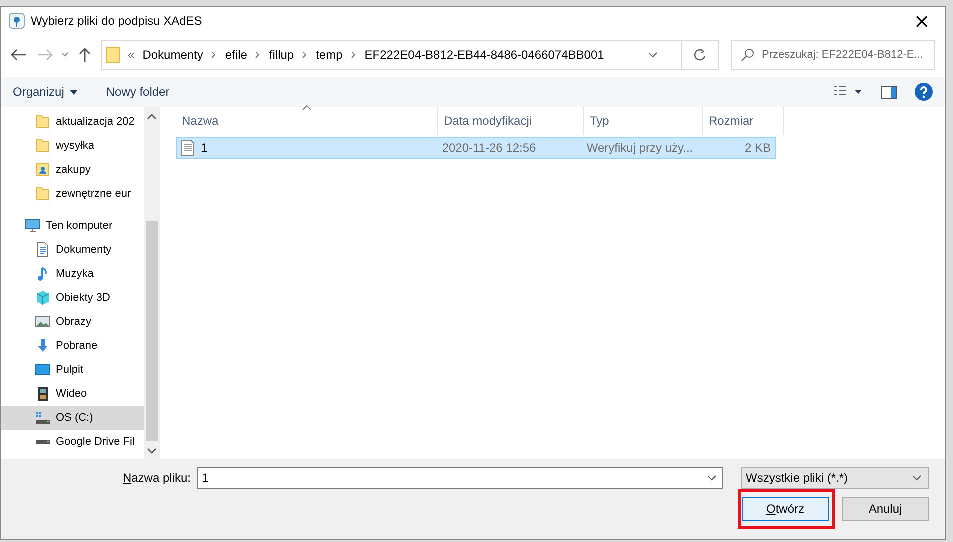 This screenshot has width=953, height=542. I want to click on nav-item: wysyłka, so click(72, 146).